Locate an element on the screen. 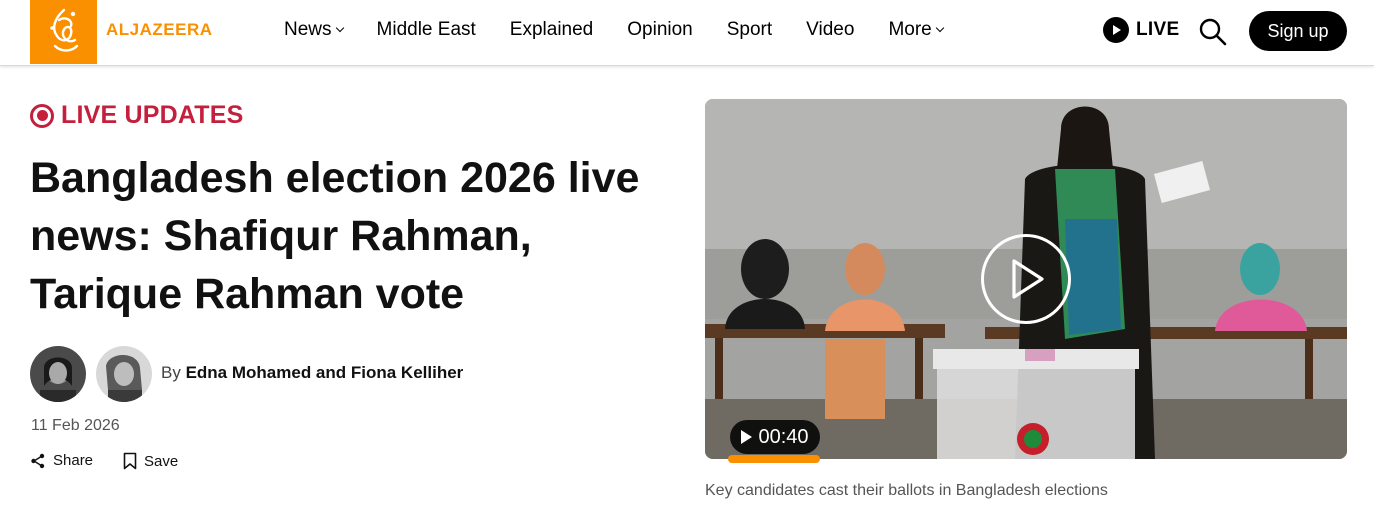 The height and width of the screenshot is (520, 1374). author-avatar-edna is located at coordinates (58, 374).